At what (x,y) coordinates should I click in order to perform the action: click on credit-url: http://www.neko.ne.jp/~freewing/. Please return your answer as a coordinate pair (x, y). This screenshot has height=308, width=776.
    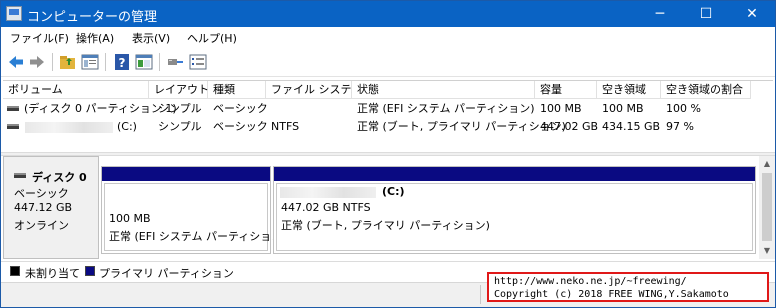
    Looking at the image, I should click on (590, 281).